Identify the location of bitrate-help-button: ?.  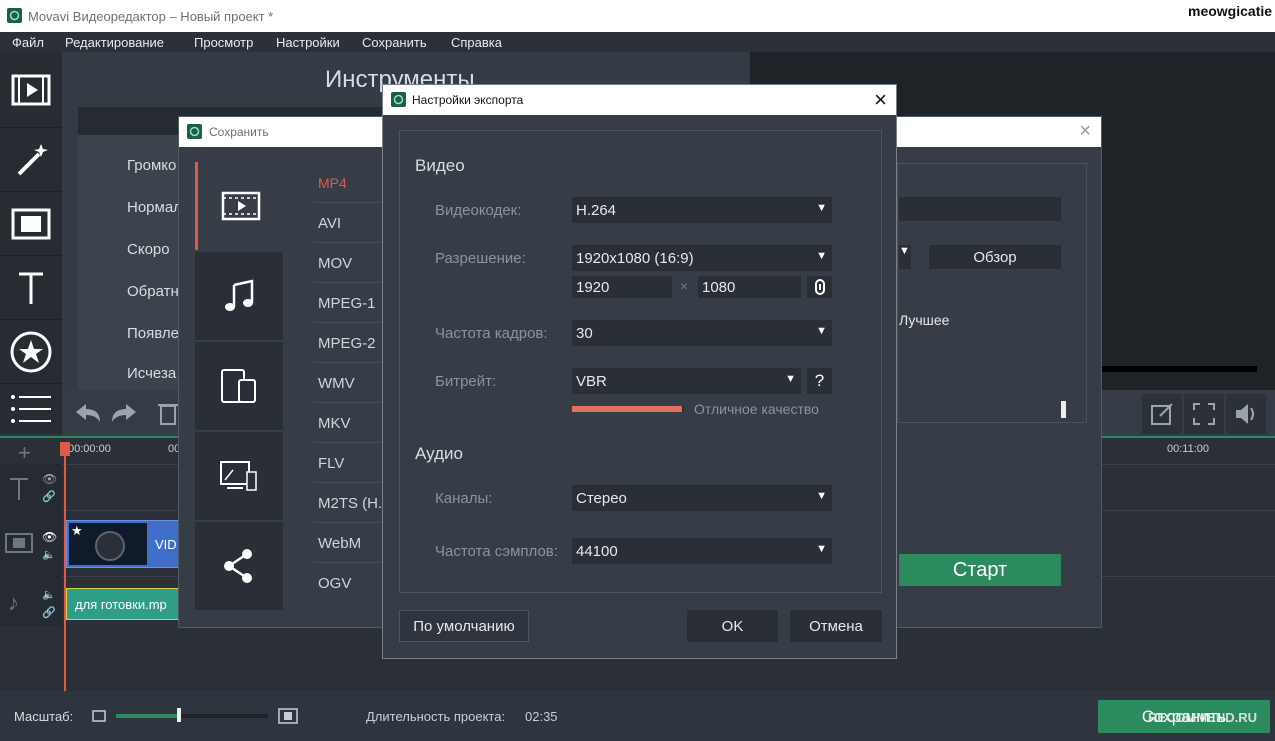
(819, 381).